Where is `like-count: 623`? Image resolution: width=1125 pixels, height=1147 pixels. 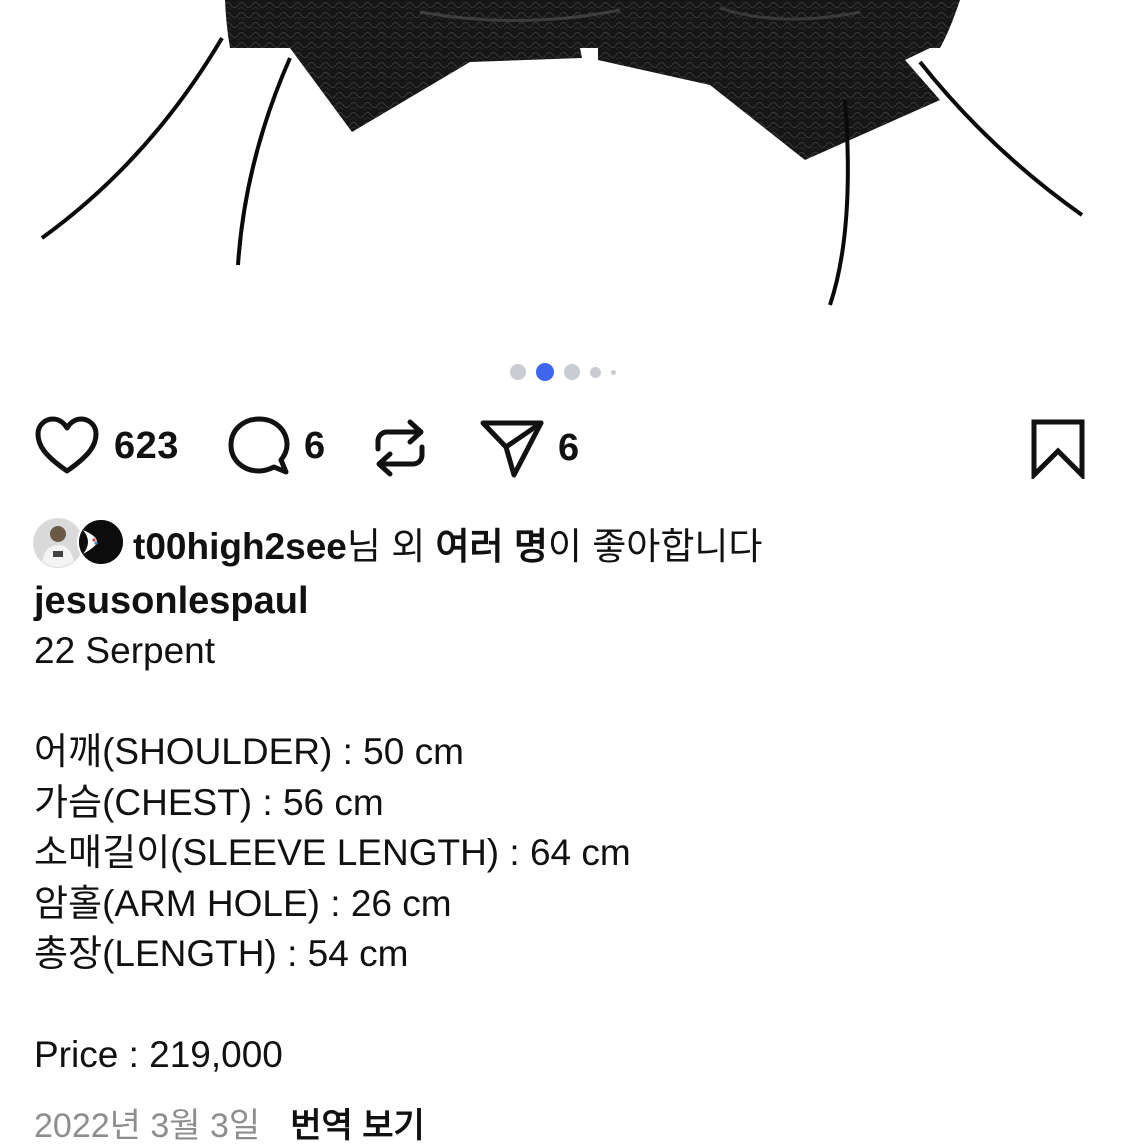
like-count: 623 is located at coordinates (146, 445).